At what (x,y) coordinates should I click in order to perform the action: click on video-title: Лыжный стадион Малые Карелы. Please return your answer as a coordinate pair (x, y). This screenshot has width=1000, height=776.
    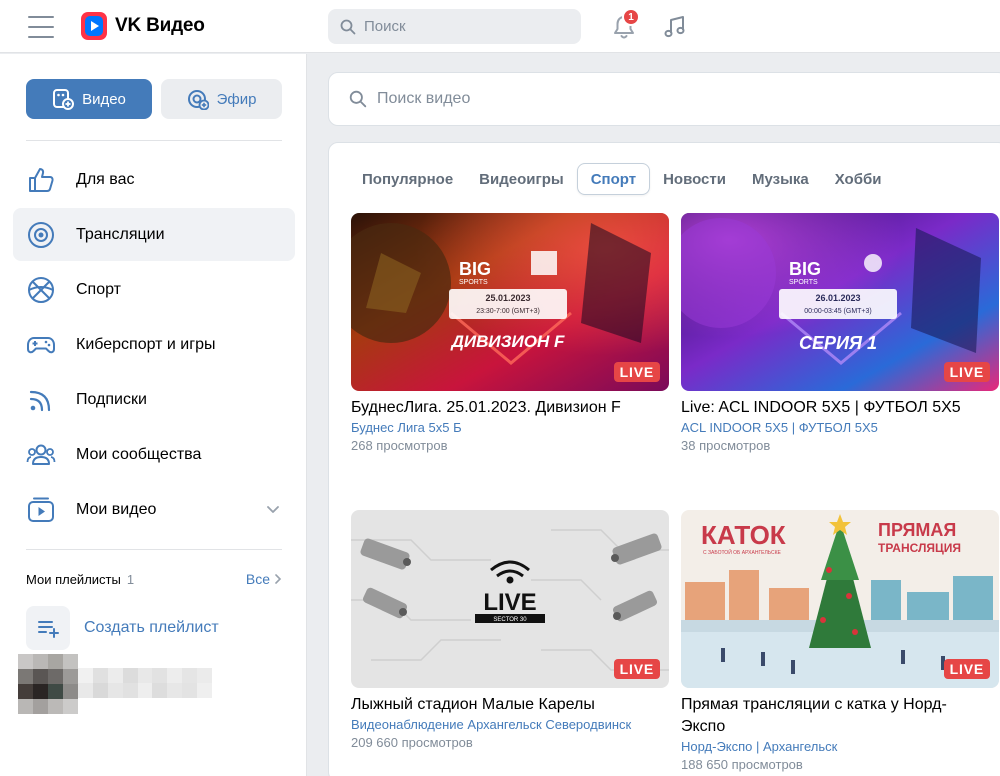
    Looking at the image, I should click on (510, 705).